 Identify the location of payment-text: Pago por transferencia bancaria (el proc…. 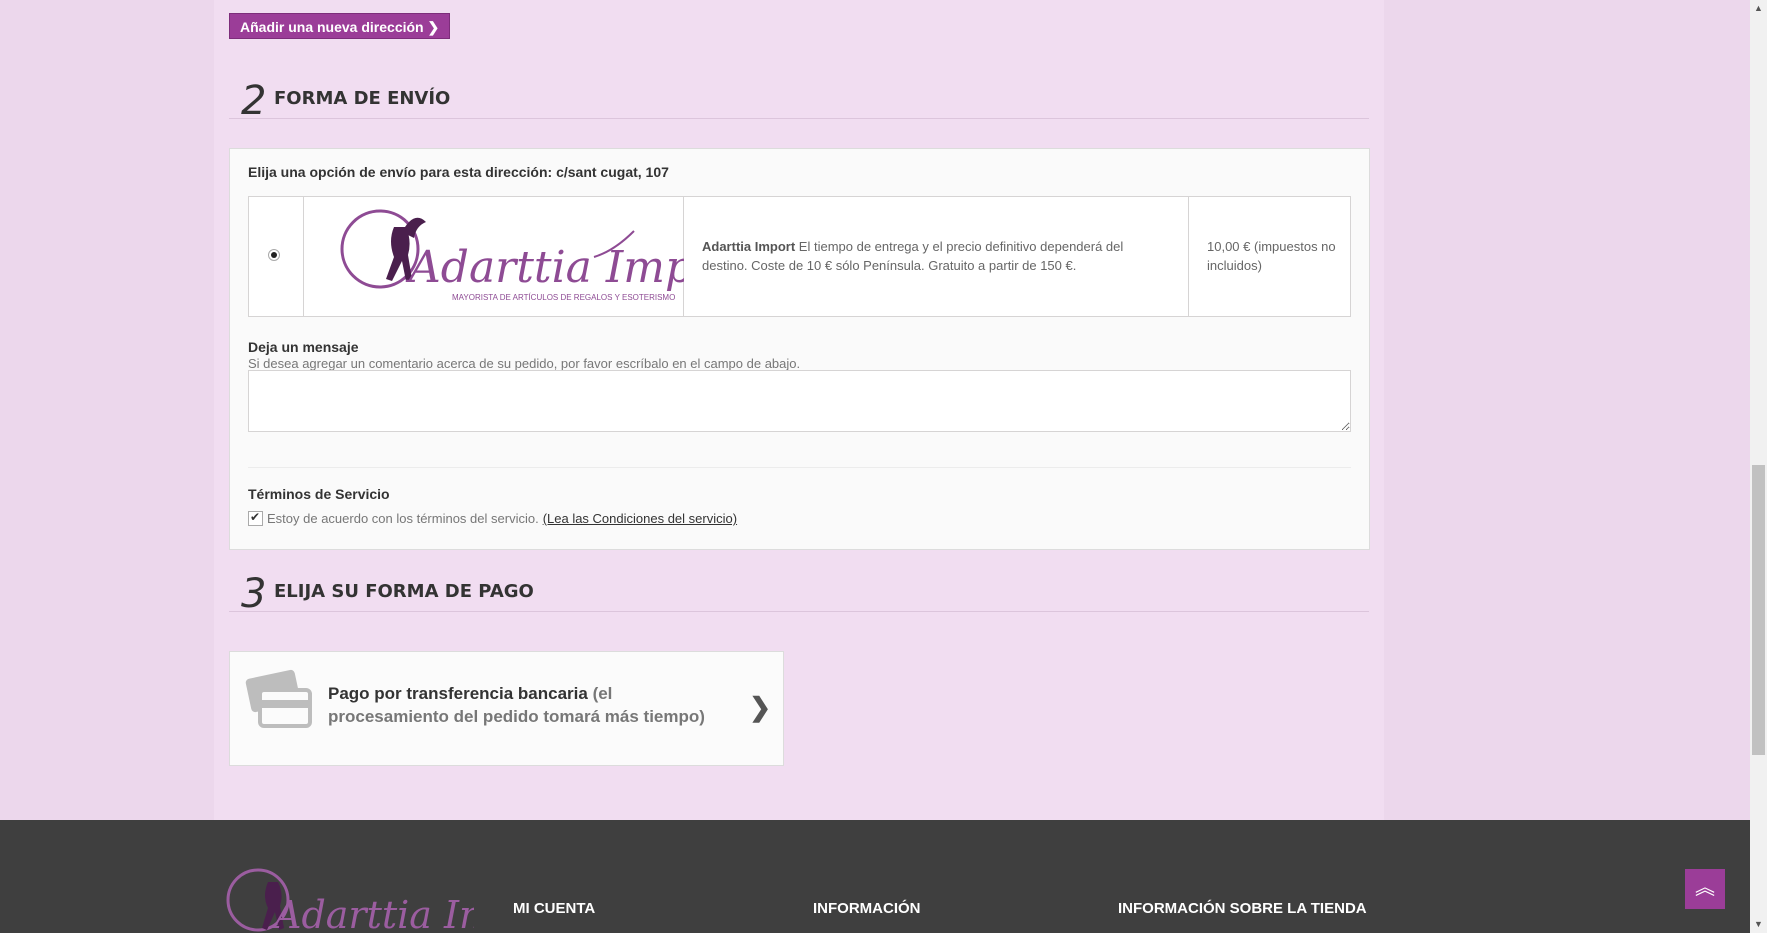
(528, 705).